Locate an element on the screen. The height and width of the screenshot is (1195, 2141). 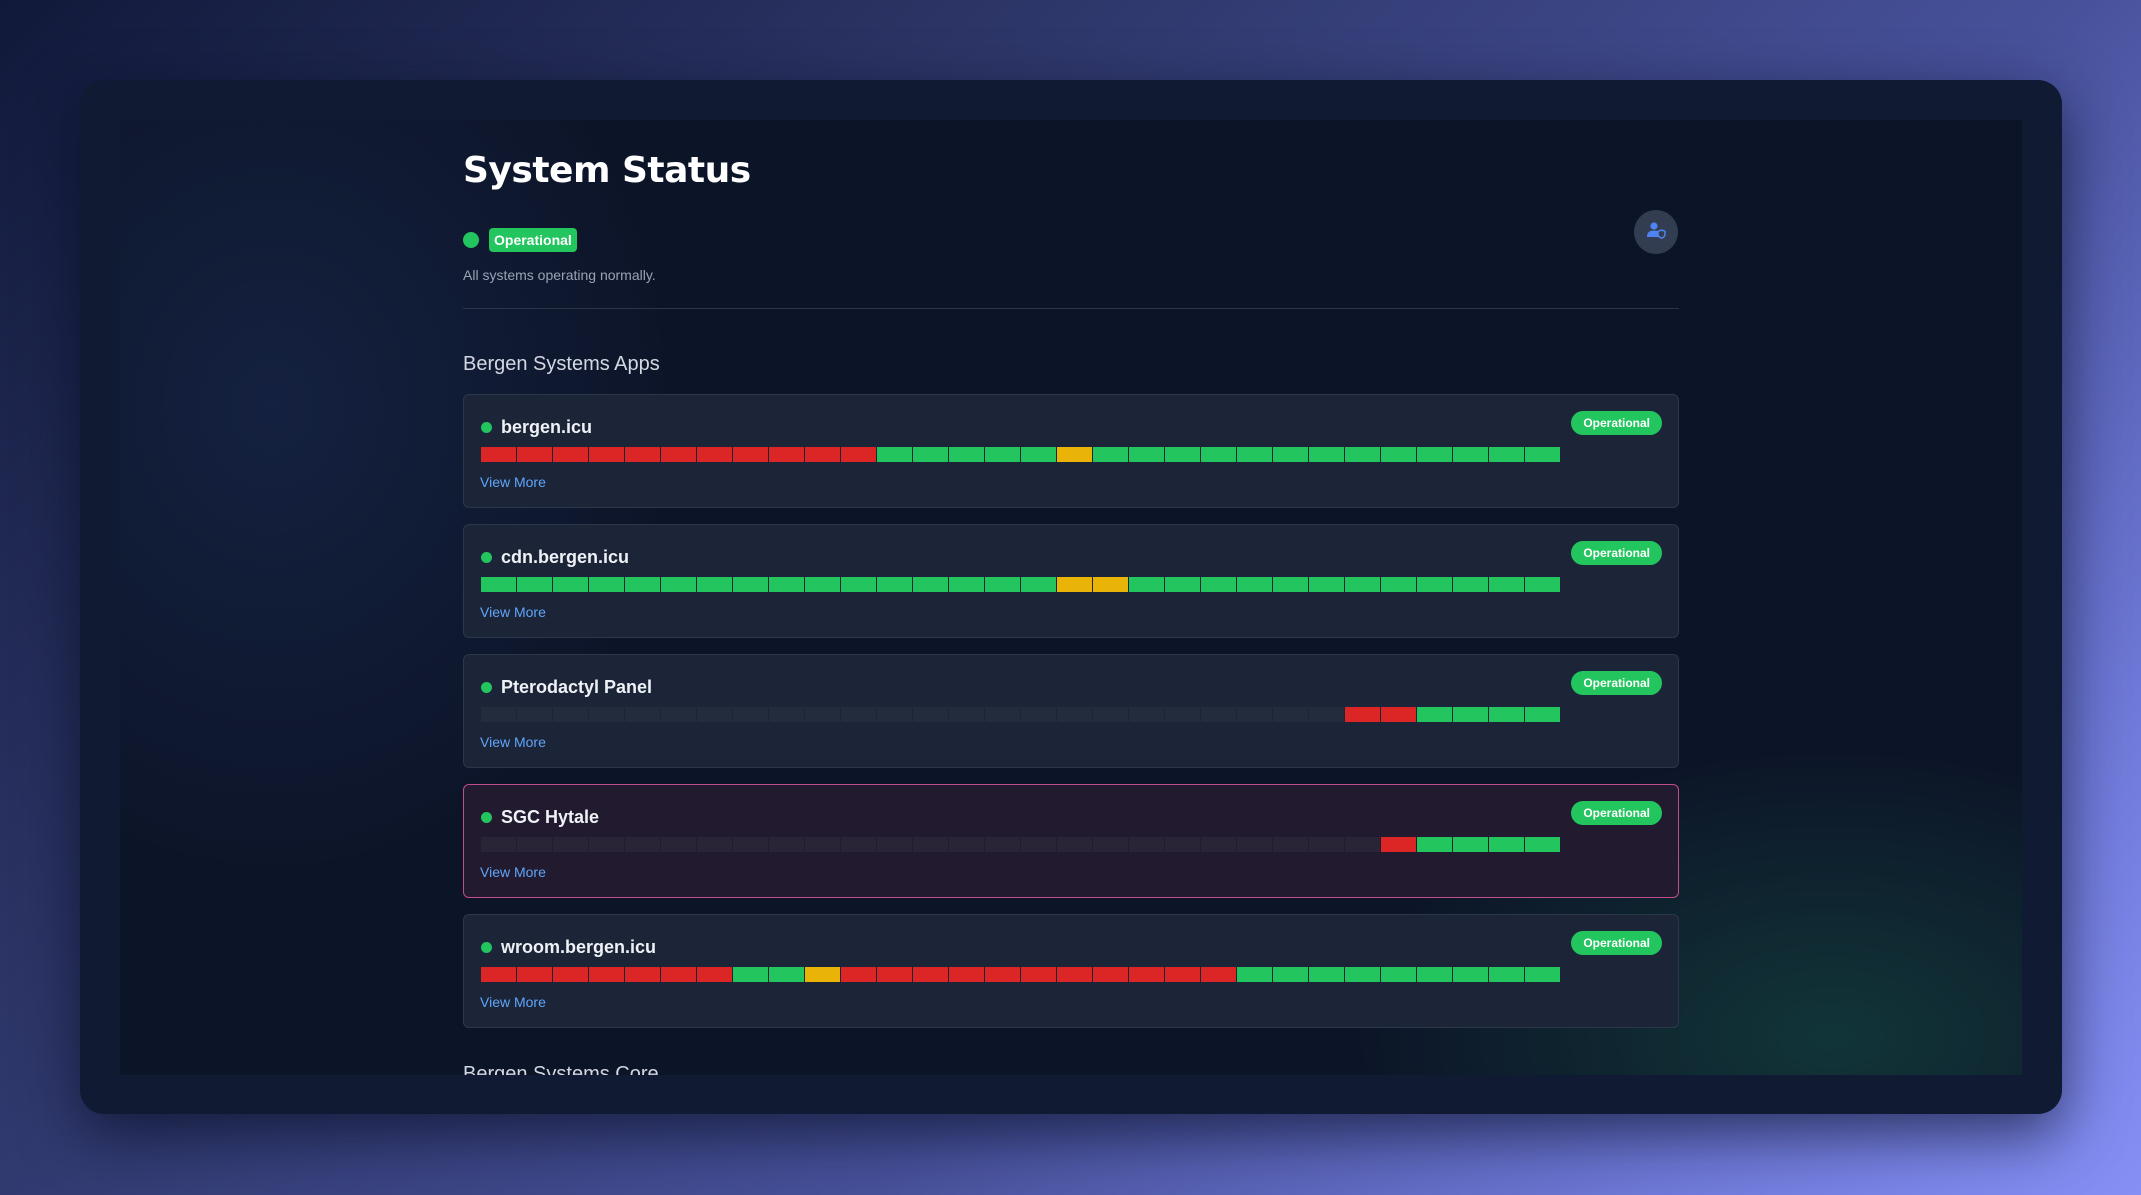
service-card-highlighted: SGC Hytale Operational View More is located at coordinates (1071, 841).